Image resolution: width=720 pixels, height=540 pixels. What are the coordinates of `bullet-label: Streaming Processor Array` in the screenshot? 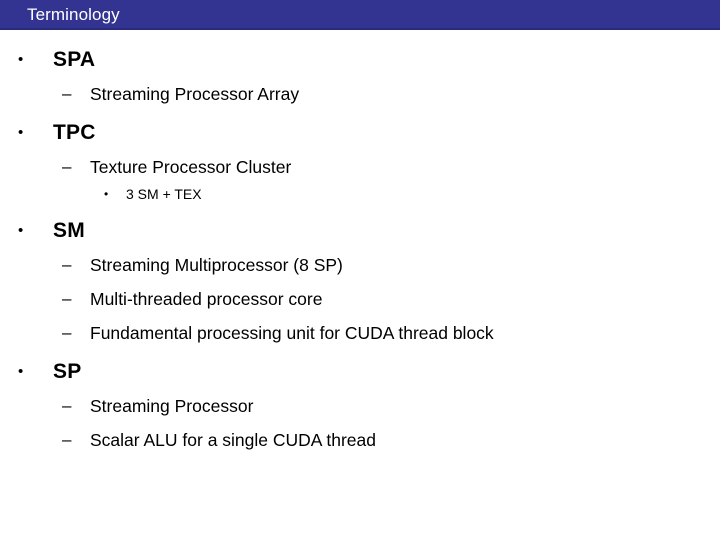 It's located at (195, 94).